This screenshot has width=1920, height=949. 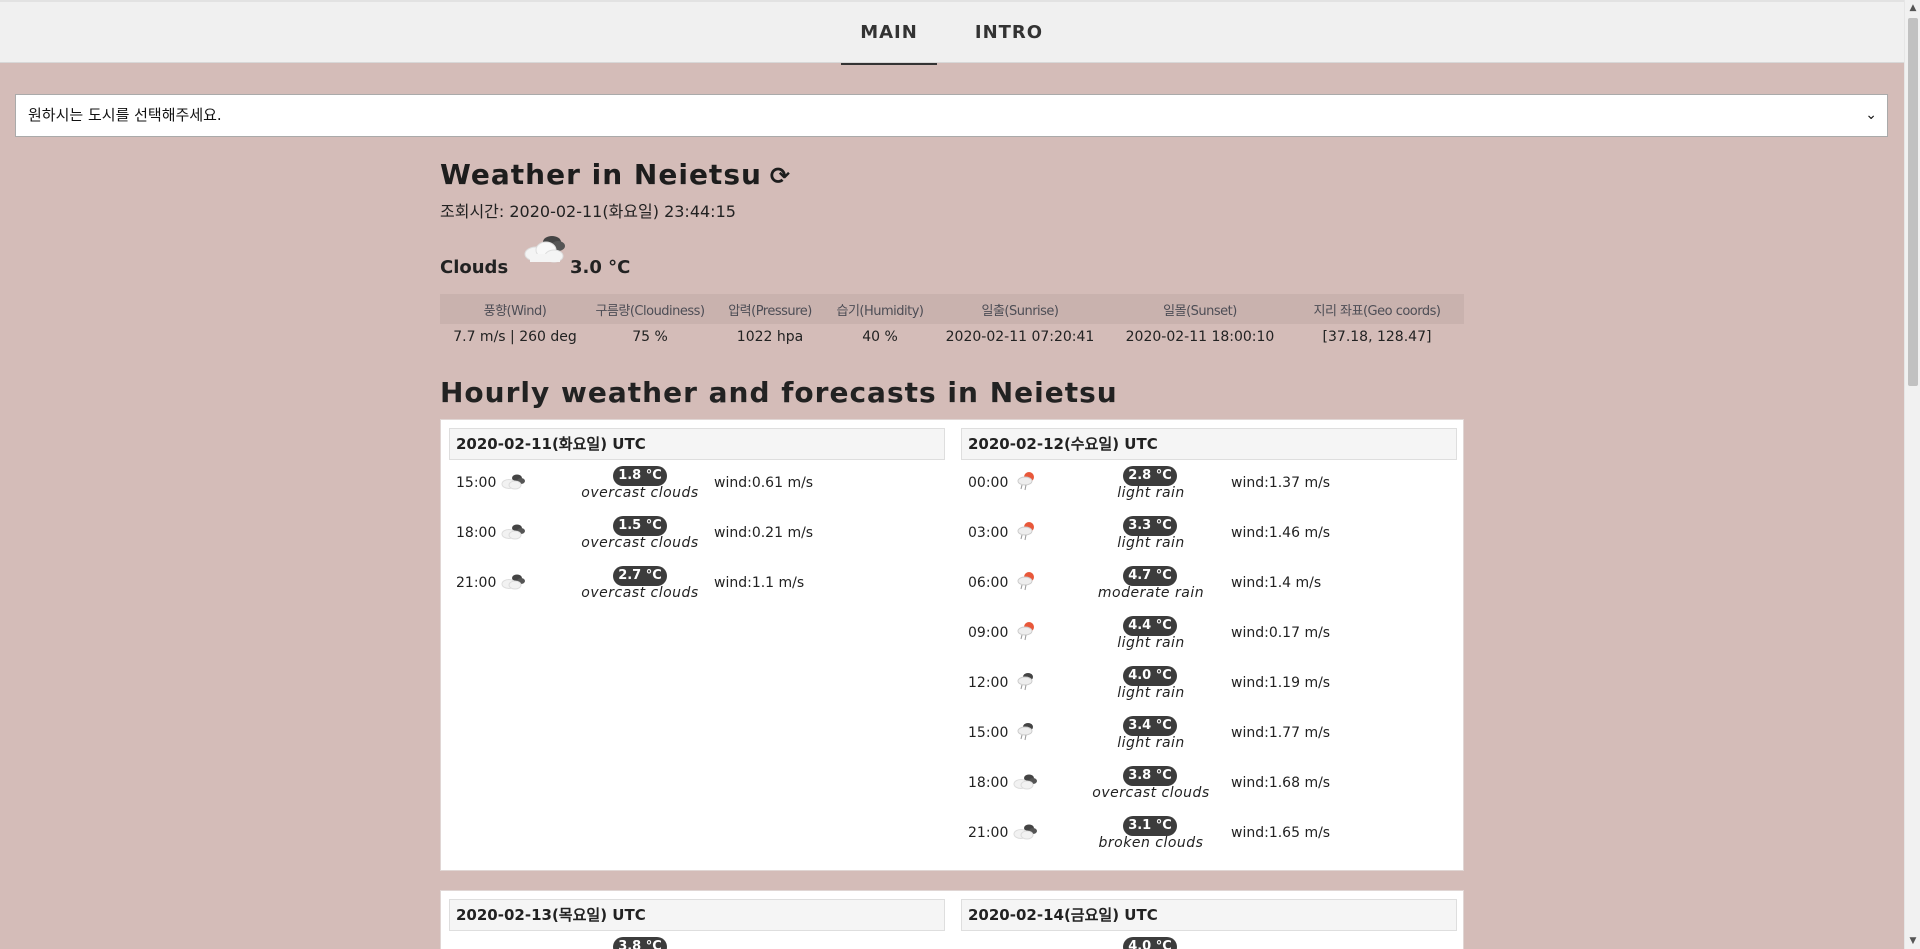 I want to click on forecast-wind: wind:0.21 m/s, so click(x=764, y=533).